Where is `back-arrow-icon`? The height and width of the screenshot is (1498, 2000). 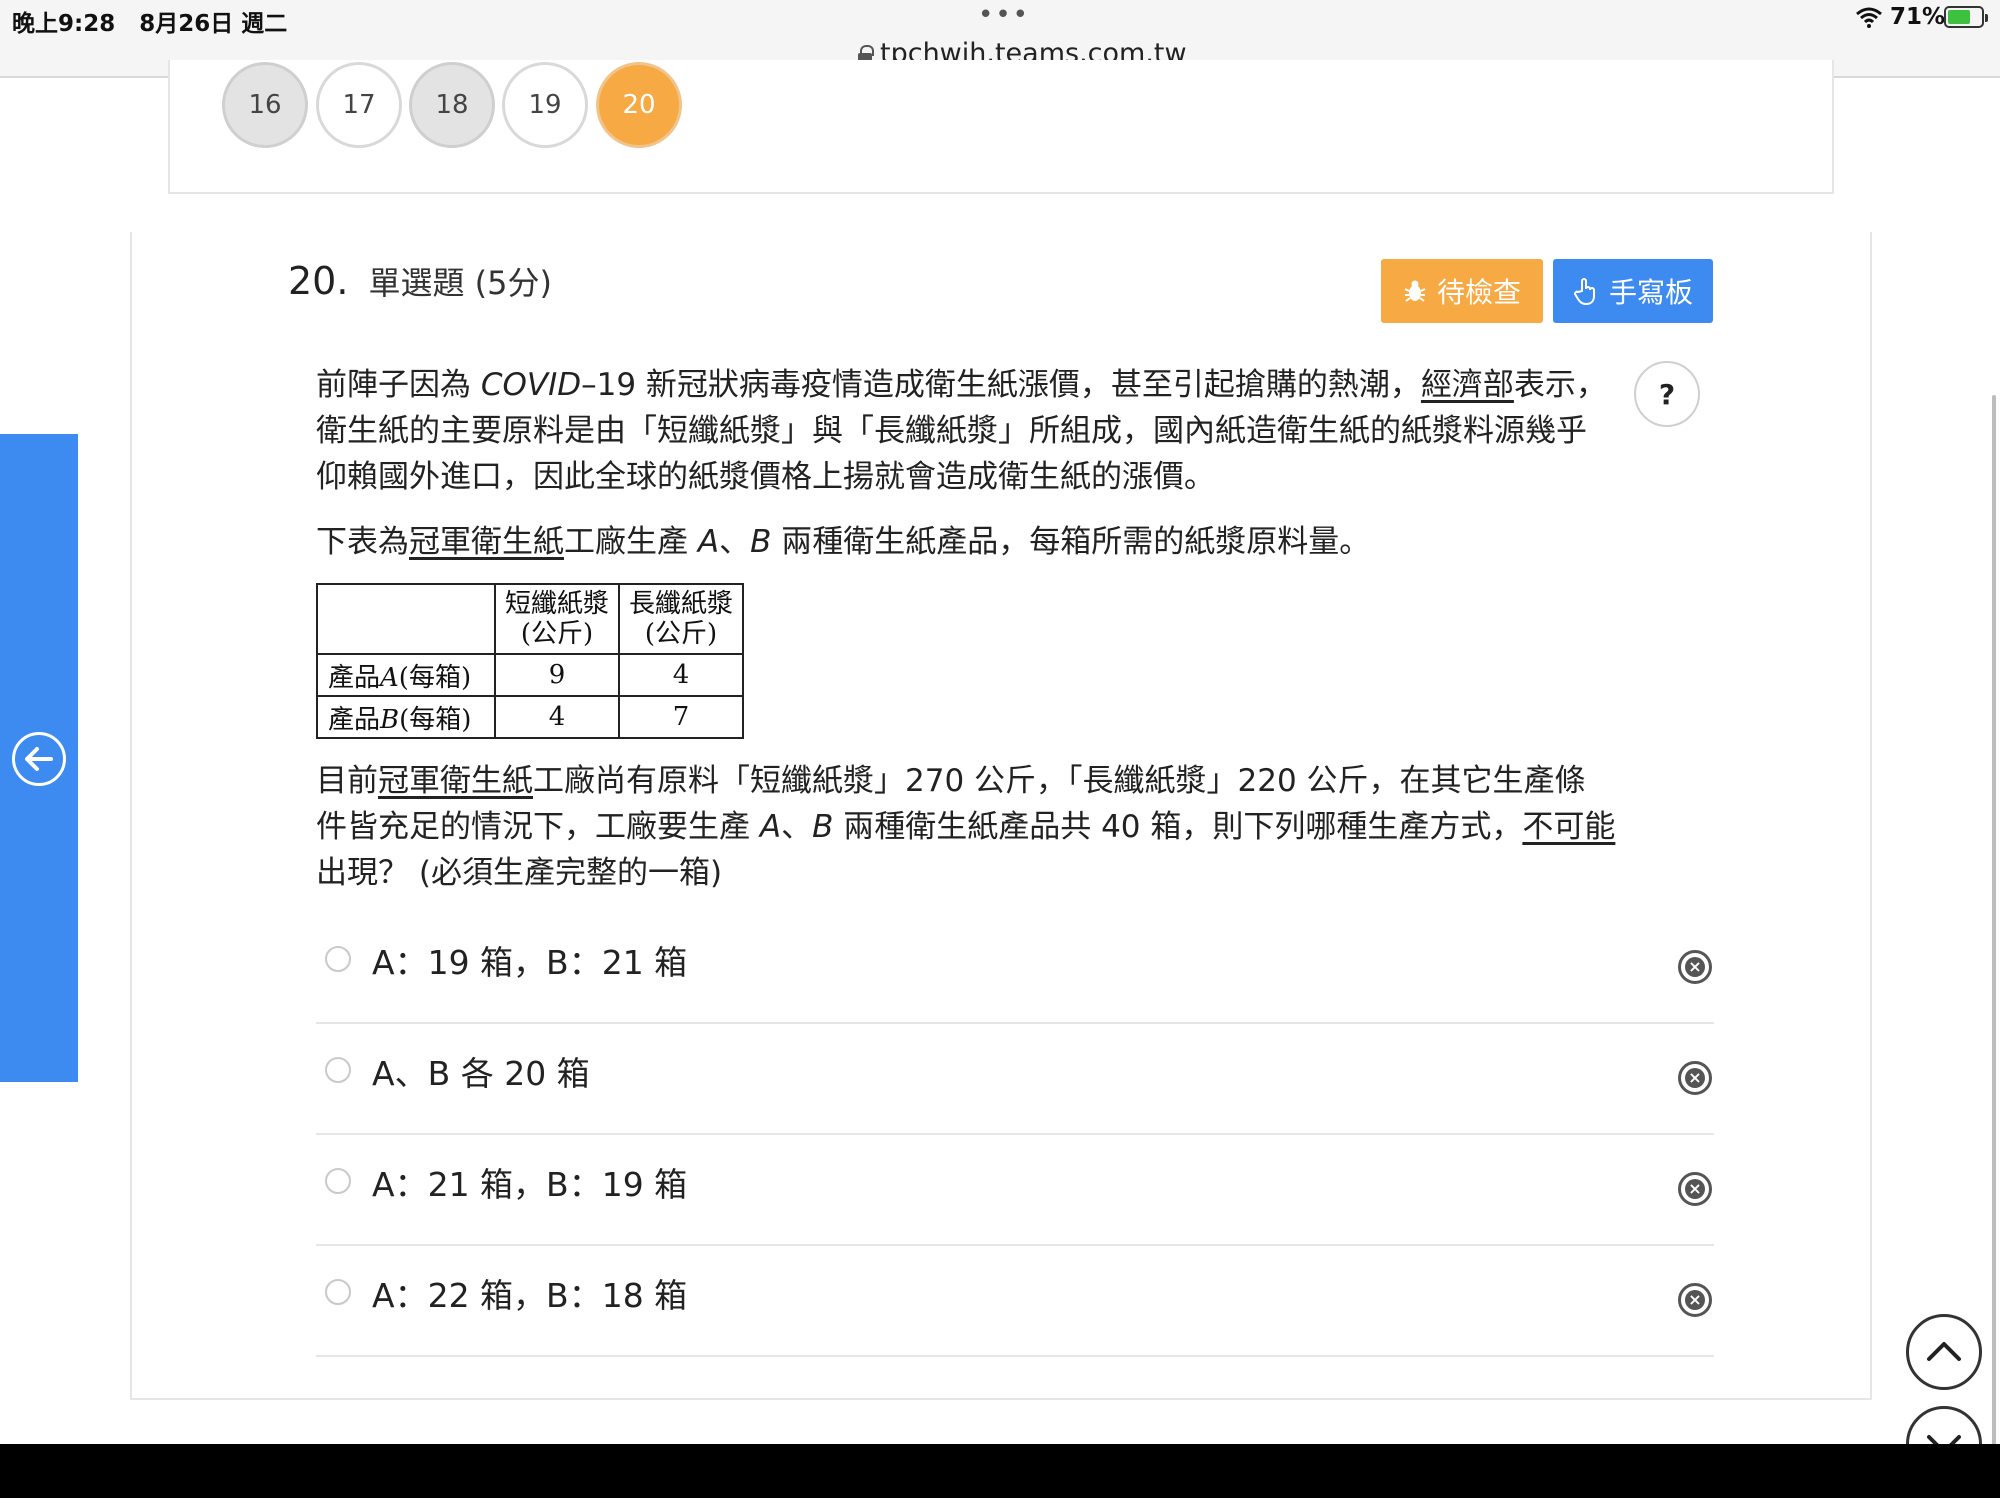 back-arrow-icon is located at coordinates (39, 759).